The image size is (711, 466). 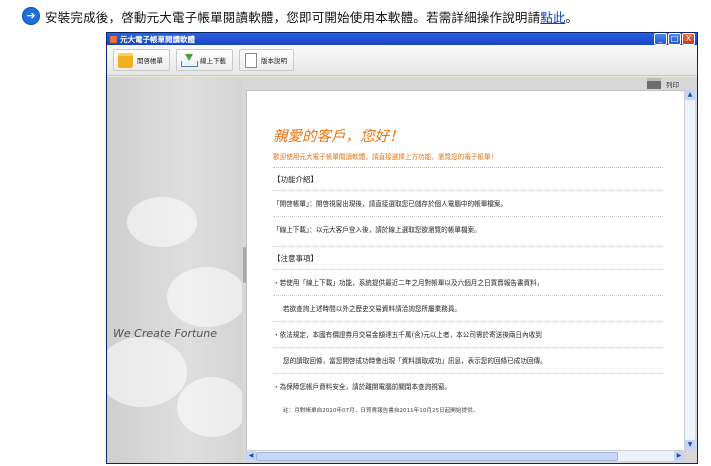 What do you see at coordinates (468, 360) in the screenshot?
I see `note-2-line-2: 您的讀取回條，當您開啓成功時會出現「資料讀取成功」訊息，表示您的回條已成功回傳。` at bounding box center [468, 360].